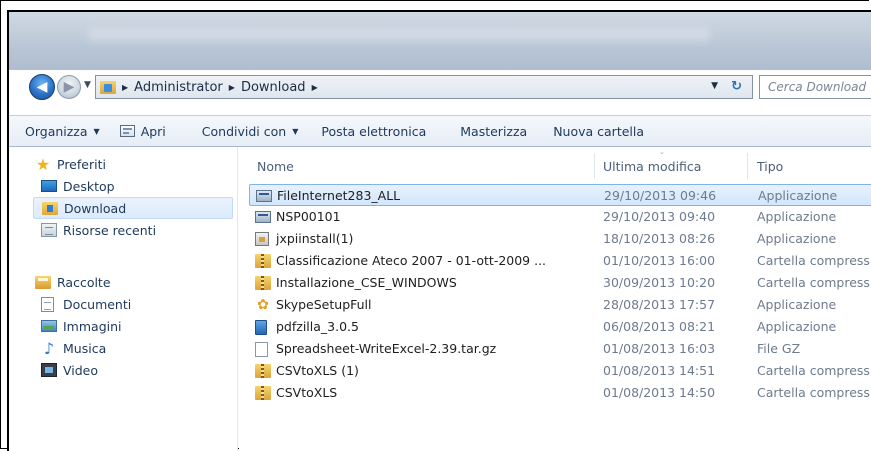 This screenshot has width=871, height=451. Describe the element at coordinates (89, 186) in the screenshot. I see `sidebar-item-label: Desktop` at that location.